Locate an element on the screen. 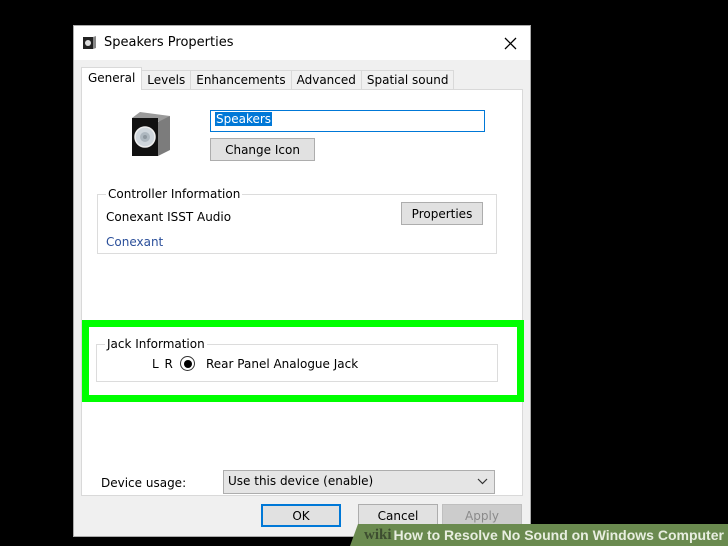 Image resolution: width=728 pixels, height=546 pixels. jack-label: Rear Panel Analogue Jack is located at coordinates (282, 364).